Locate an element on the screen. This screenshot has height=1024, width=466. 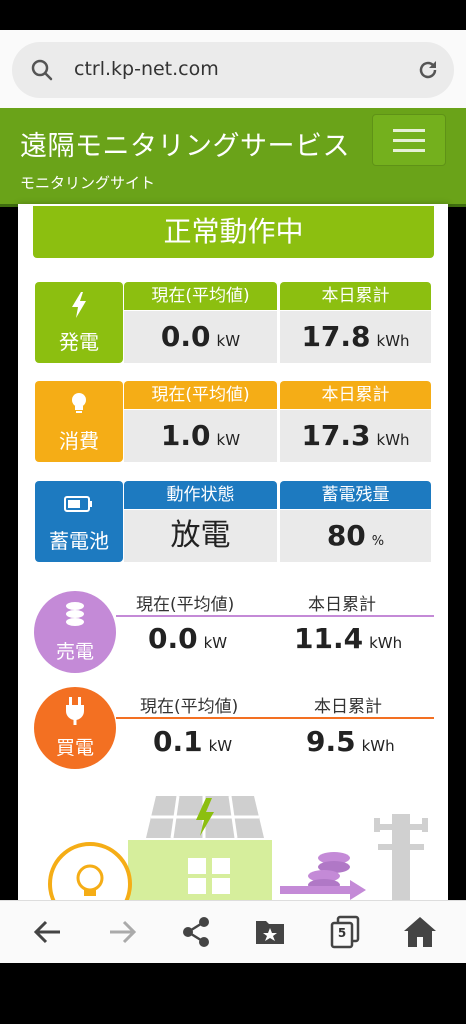
search-icon is located at coordinates (42, 70).